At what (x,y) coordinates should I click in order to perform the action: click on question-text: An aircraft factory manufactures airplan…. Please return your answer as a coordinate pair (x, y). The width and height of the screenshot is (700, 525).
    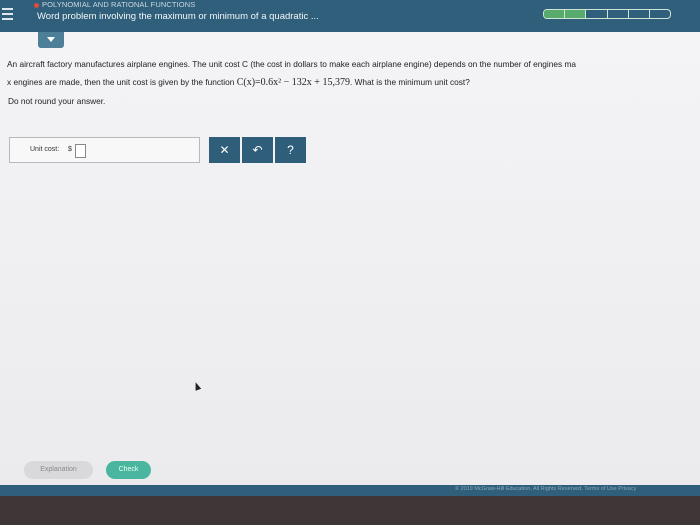
    Looking at the image, I should click on (353, 73).